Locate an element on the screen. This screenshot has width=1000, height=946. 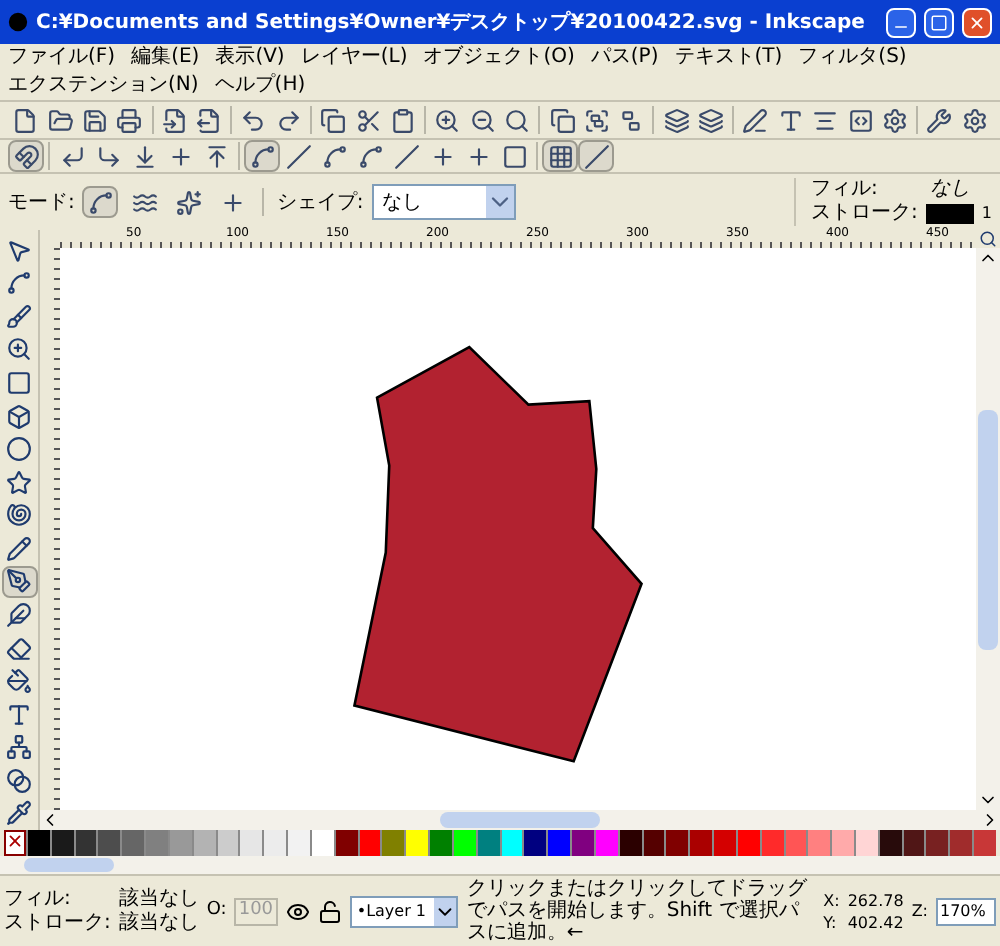
menu-item: ファイル(F) is located at coordinates (62, 58).